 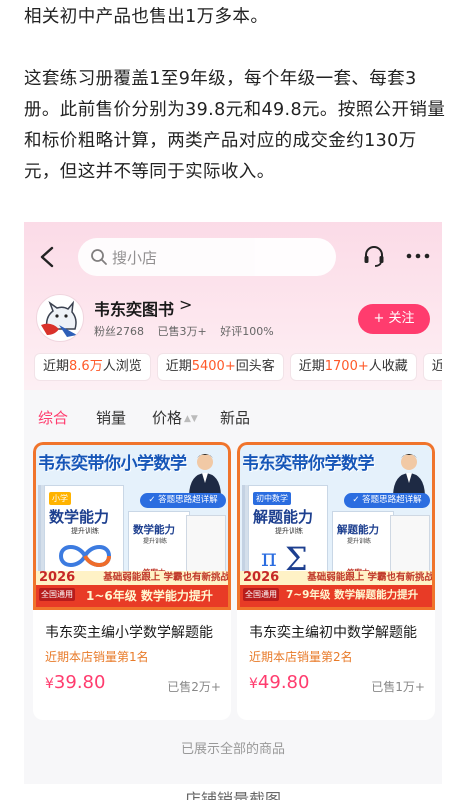 What do you see at coordinates (418, 256) in the screenshot?
I see `more-options-icon` at bounding box center [418, 256].